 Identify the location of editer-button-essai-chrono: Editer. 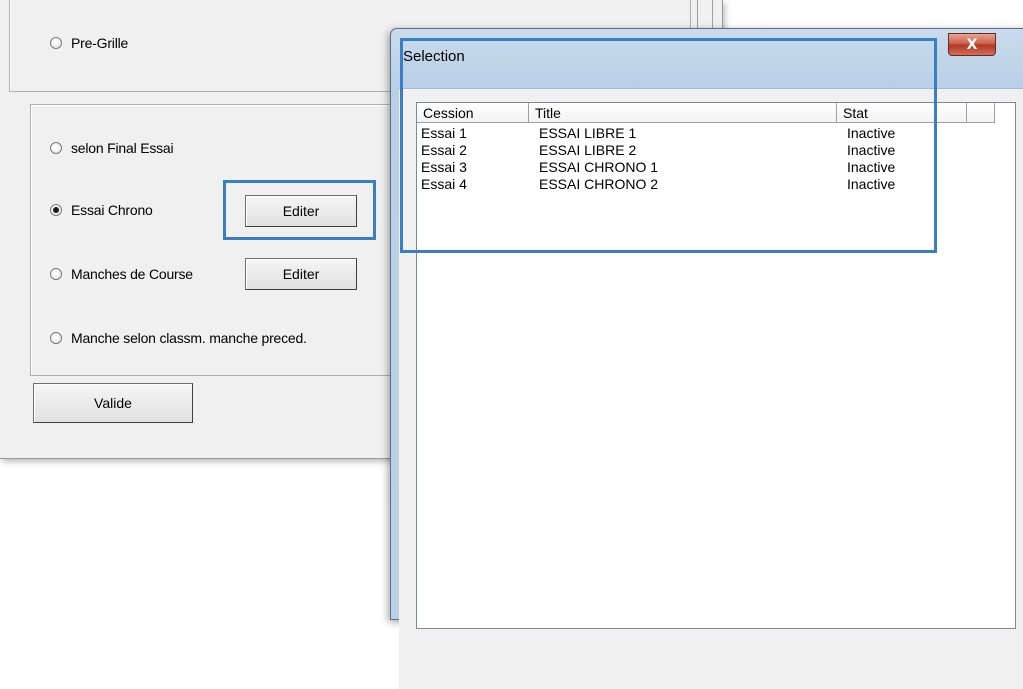
(301, 211).